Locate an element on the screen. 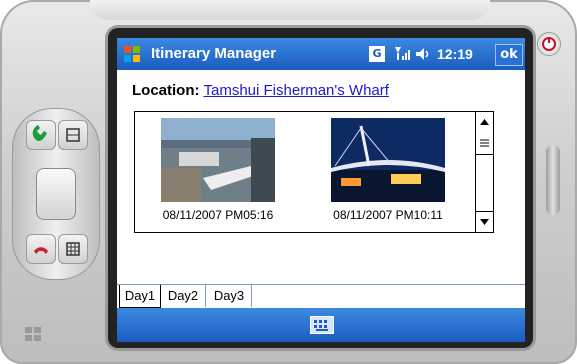 The width and height of the screenshot is (577, 364). end-call-button is located at coordinates (41, 249).